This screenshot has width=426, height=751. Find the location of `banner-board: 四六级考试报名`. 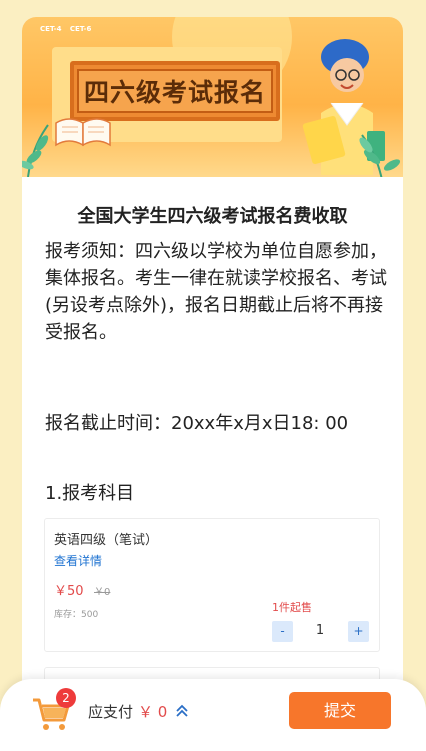

banner-board: 四六级考试报名 is located at coordinates (175, 91).